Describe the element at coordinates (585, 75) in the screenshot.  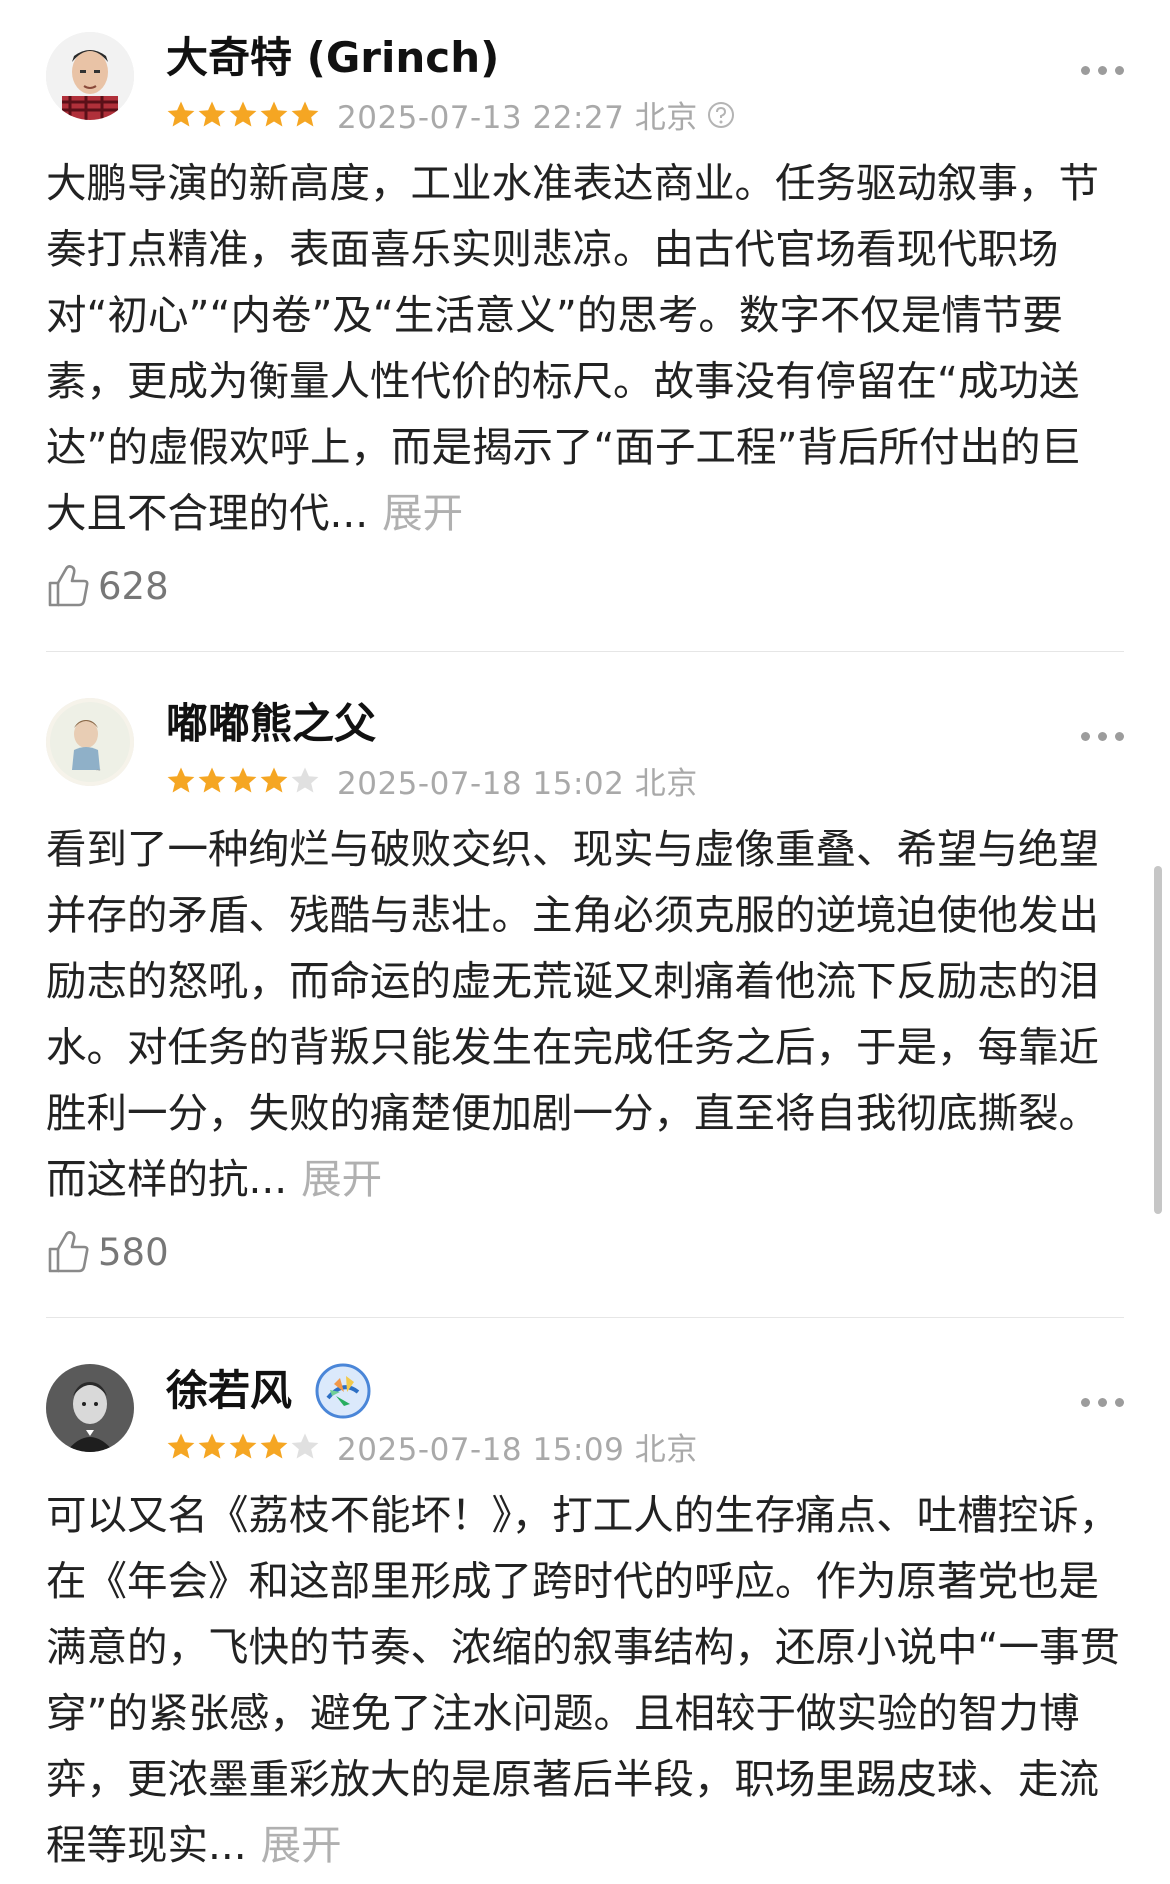
I see `review-header: 大奇特 (Grinch) 2025-07-13 22:27 北京` at that location.